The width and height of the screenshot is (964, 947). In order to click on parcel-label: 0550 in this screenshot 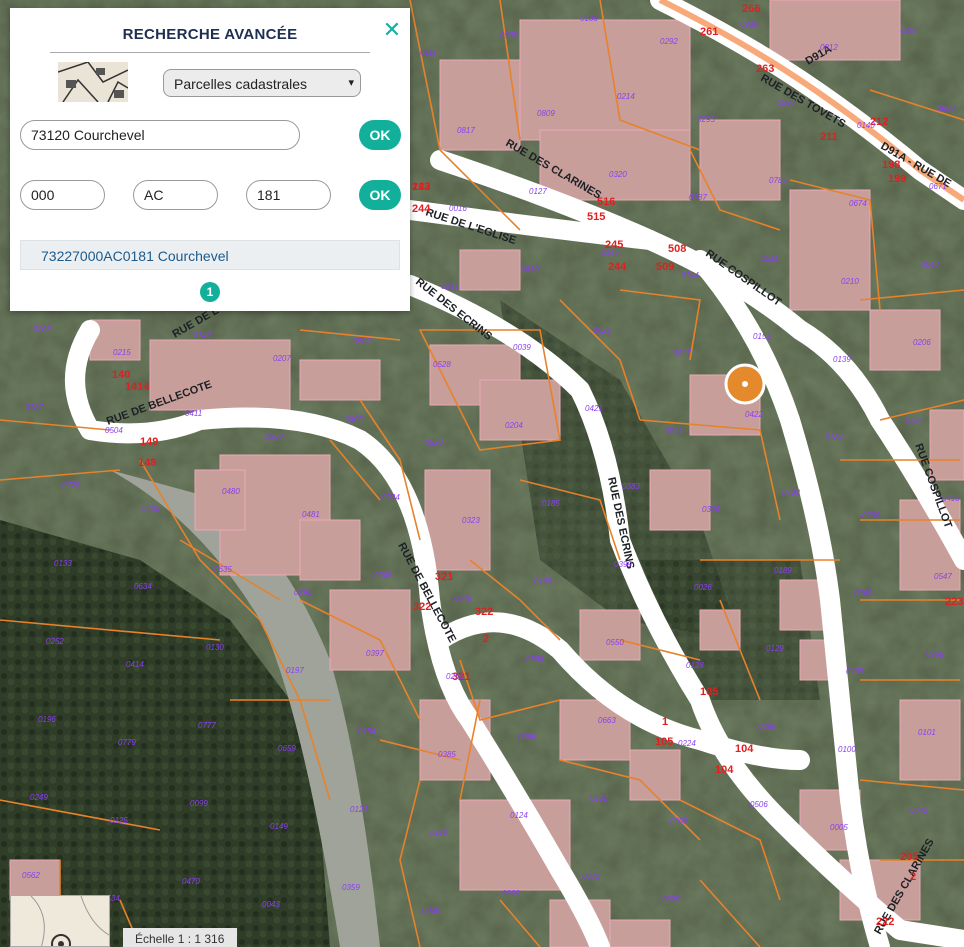, I will do `click(615, 642)`.